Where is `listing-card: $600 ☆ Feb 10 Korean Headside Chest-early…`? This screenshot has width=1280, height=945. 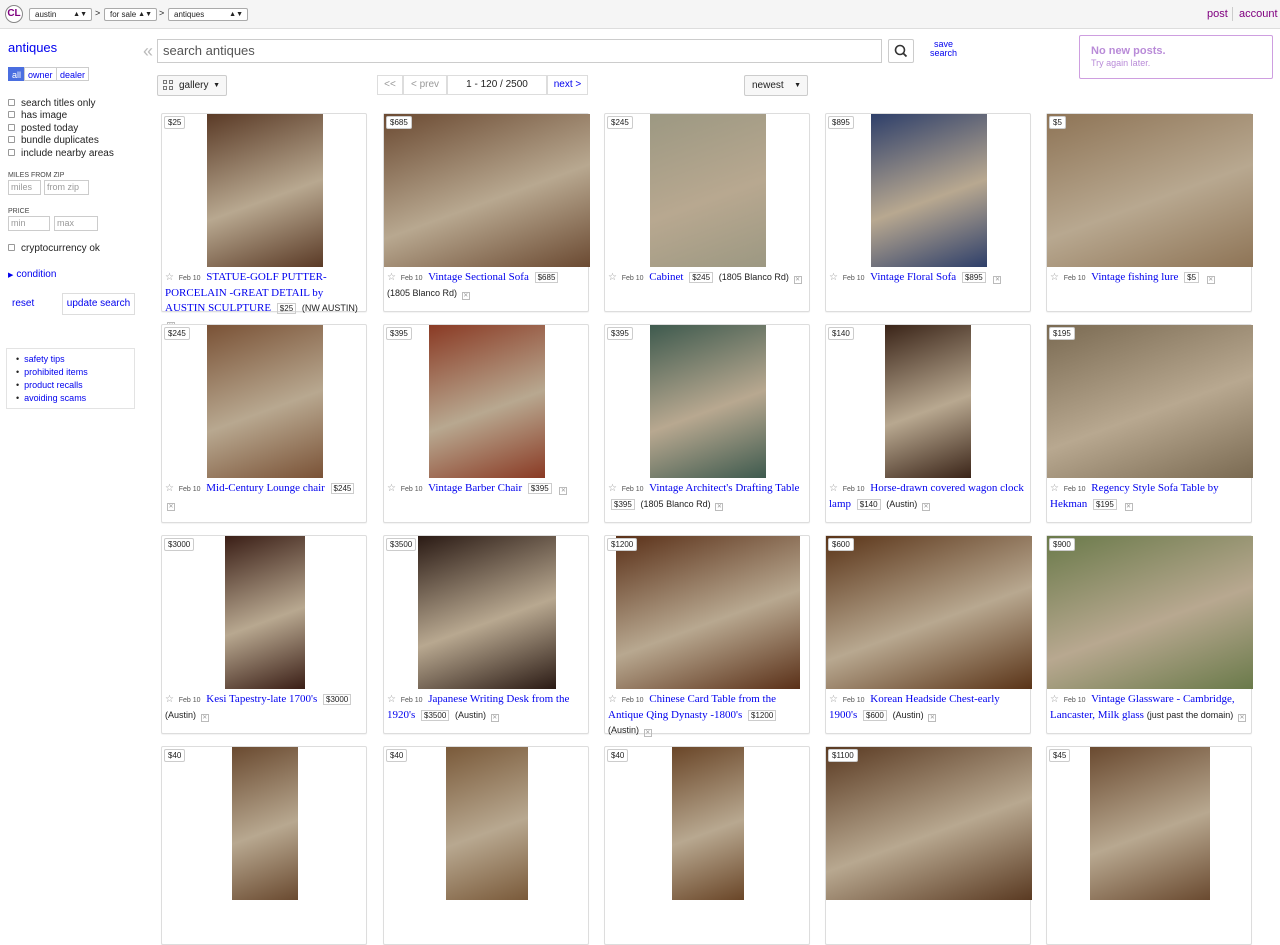
listing-card: $600 ☆ Feb 10 Korean Headside Chest-early… is located at coordinates (928, 634).